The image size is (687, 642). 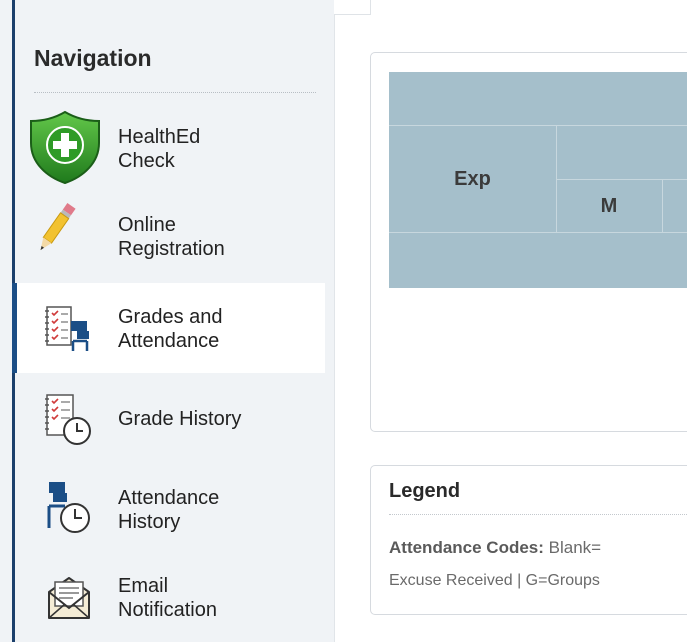 What do you see at coordinates (180, 419) in the screenshot?
I see `sidebar-item-label: Grade History` at bounding box center [180, 419].